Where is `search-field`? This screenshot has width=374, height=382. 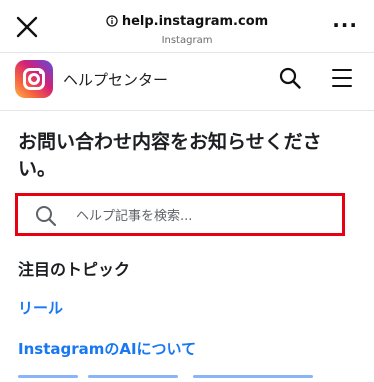 search-field is located at coordinates (180, 214).